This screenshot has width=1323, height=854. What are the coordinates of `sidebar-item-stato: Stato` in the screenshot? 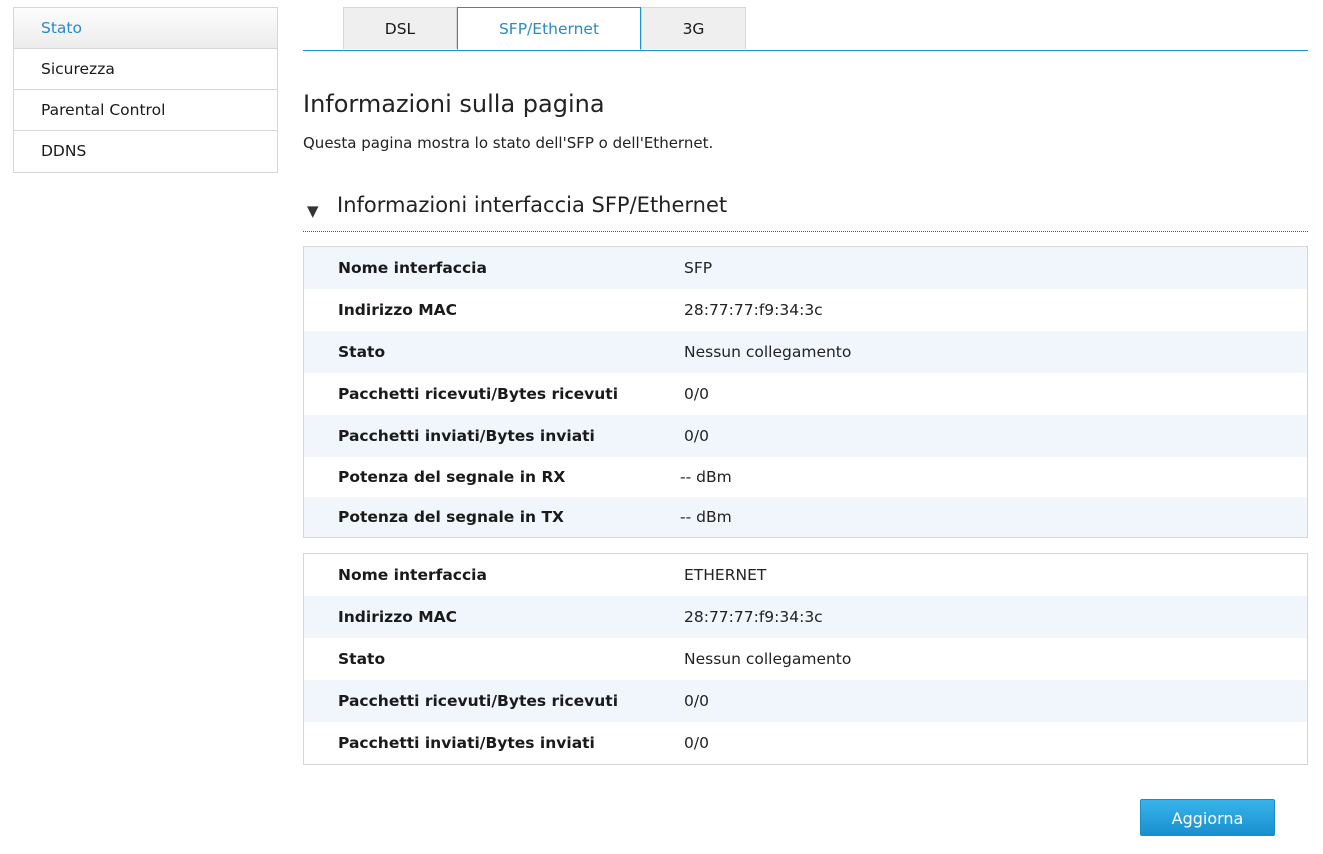 It's located at (145, 28).